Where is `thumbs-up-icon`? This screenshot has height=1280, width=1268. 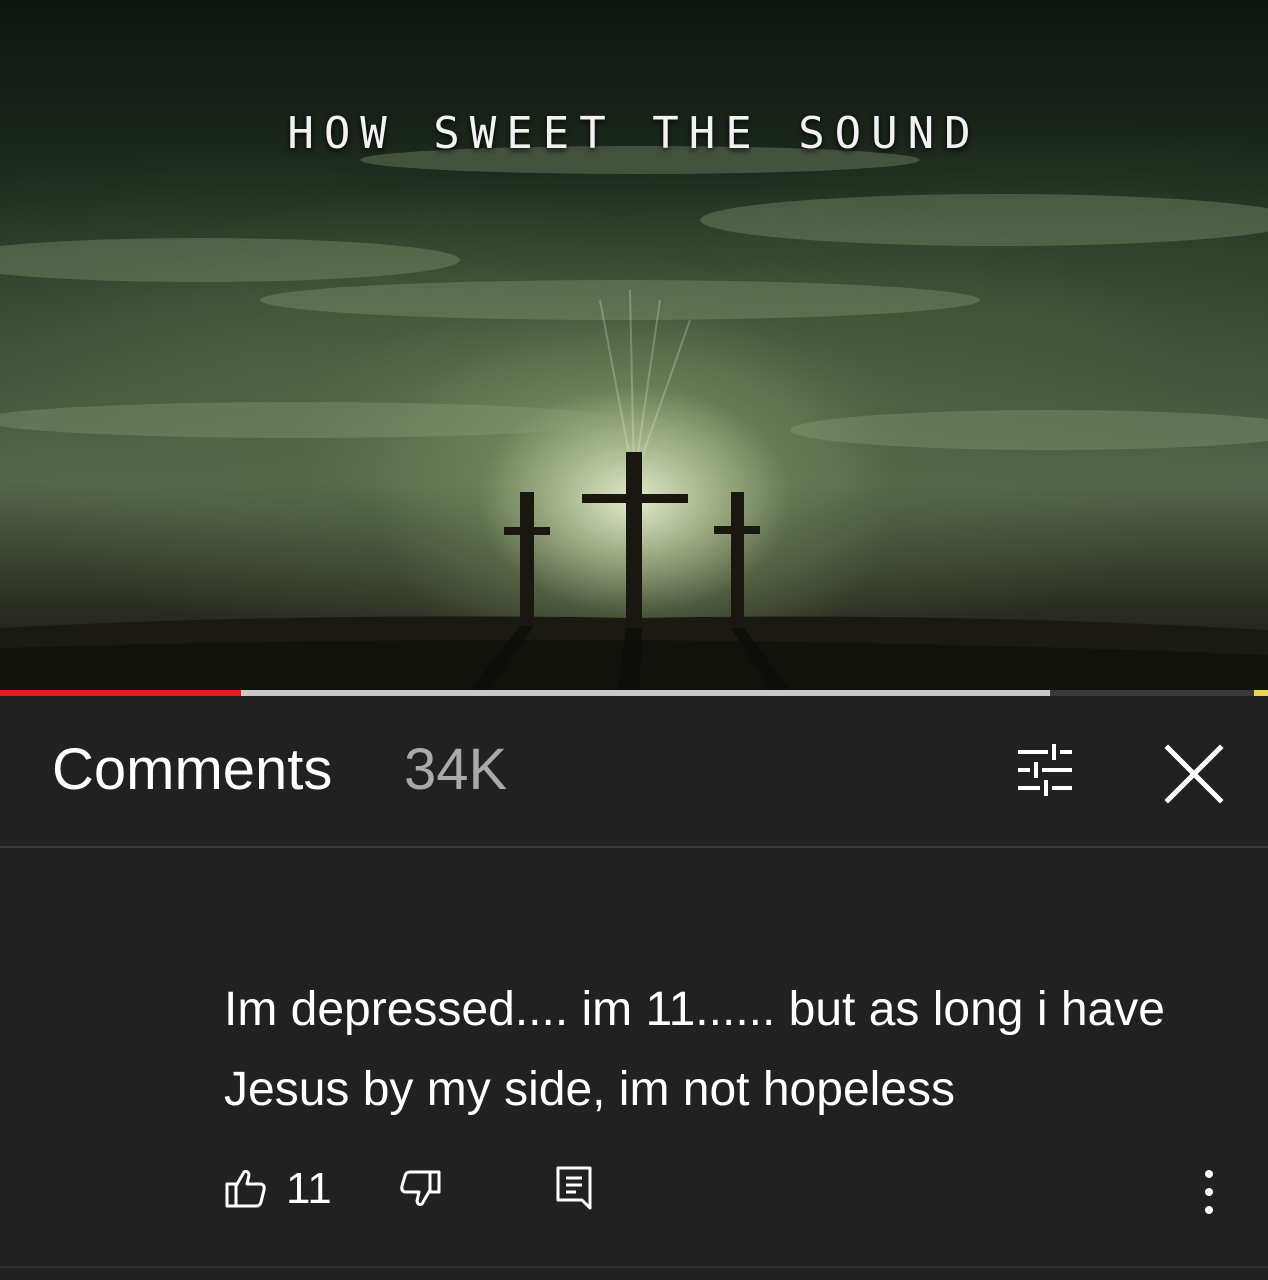
thumbs-up-icon is located at coordinates (245, 1188).